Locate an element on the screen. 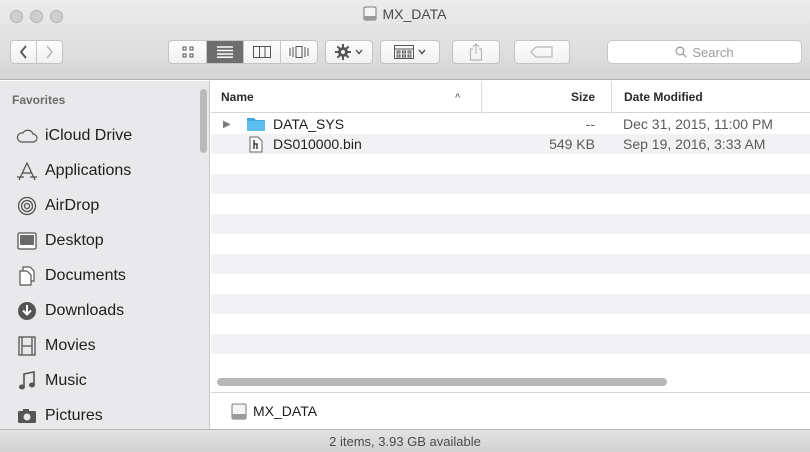  icon-view-button is located at coordinates (187, 52).